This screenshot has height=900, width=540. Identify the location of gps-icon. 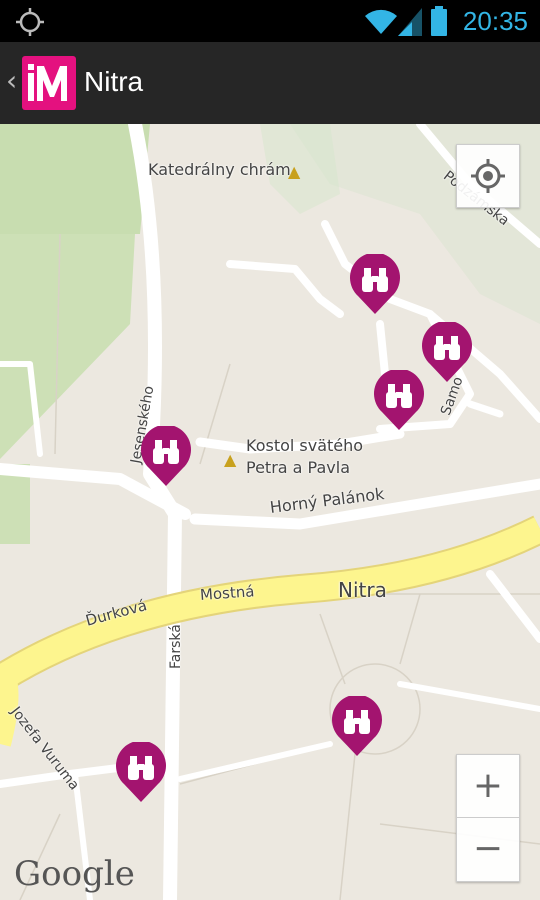
(30, 22).